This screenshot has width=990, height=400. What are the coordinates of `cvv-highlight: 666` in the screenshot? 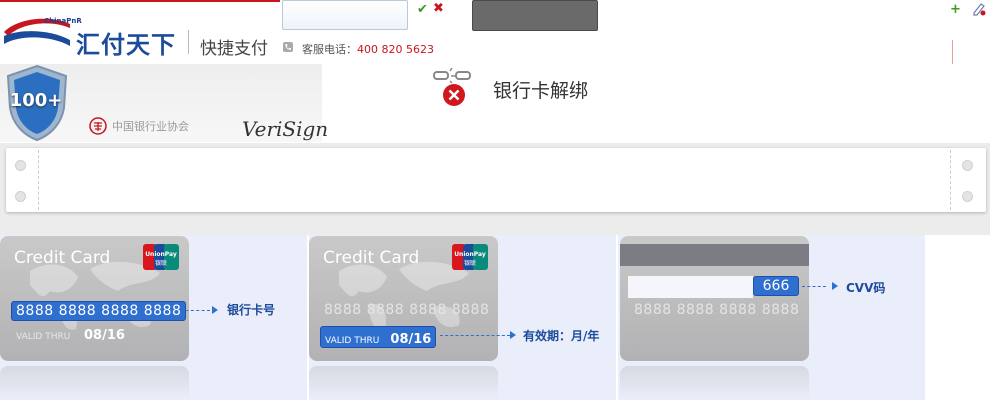 It's located at (776, 286).